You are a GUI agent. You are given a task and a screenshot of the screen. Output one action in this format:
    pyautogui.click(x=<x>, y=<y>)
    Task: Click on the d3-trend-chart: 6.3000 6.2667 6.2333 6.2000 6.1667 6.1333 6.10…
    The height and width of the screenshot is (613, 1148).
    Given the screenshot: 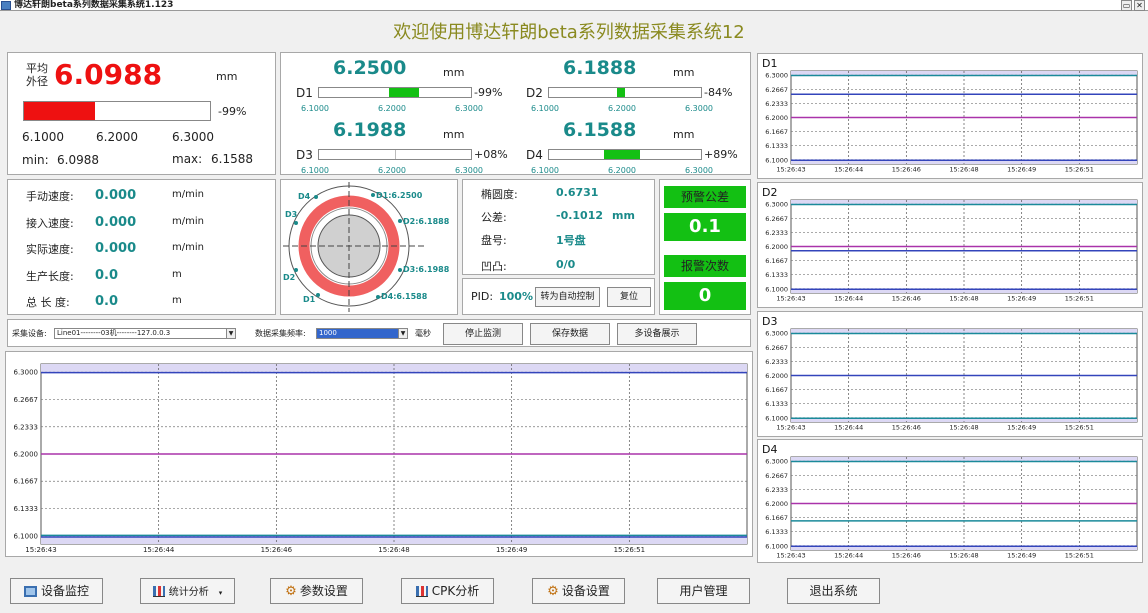 What is the action you would take?
    pyautogui.click(x=950, y=373)
    